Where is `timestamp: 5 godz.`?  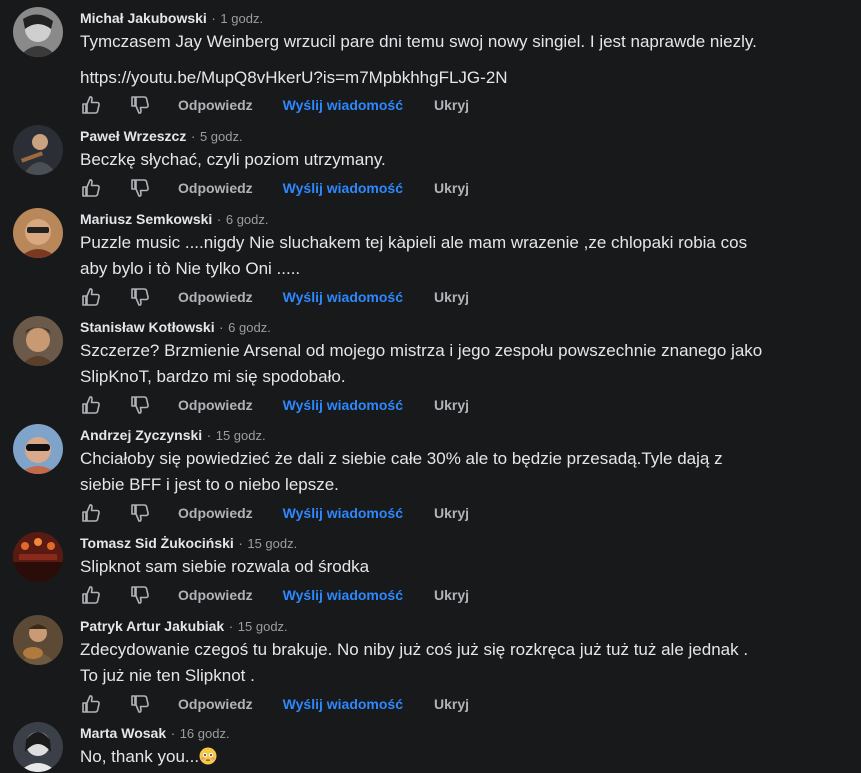
timestamp: 5 godz. is located at coordinates (221, 136).